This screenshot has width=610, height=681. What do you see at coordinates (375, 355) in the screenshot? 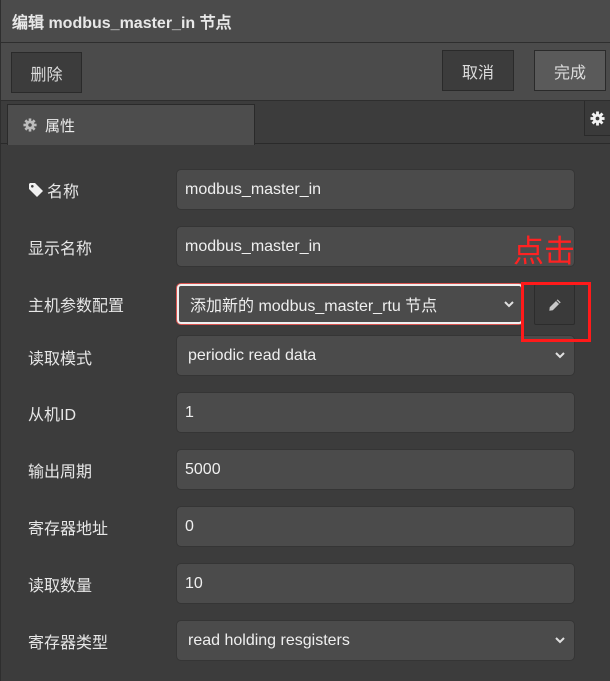
I see `read-mode-select: periodic read data` at bounding box center [375, 355].